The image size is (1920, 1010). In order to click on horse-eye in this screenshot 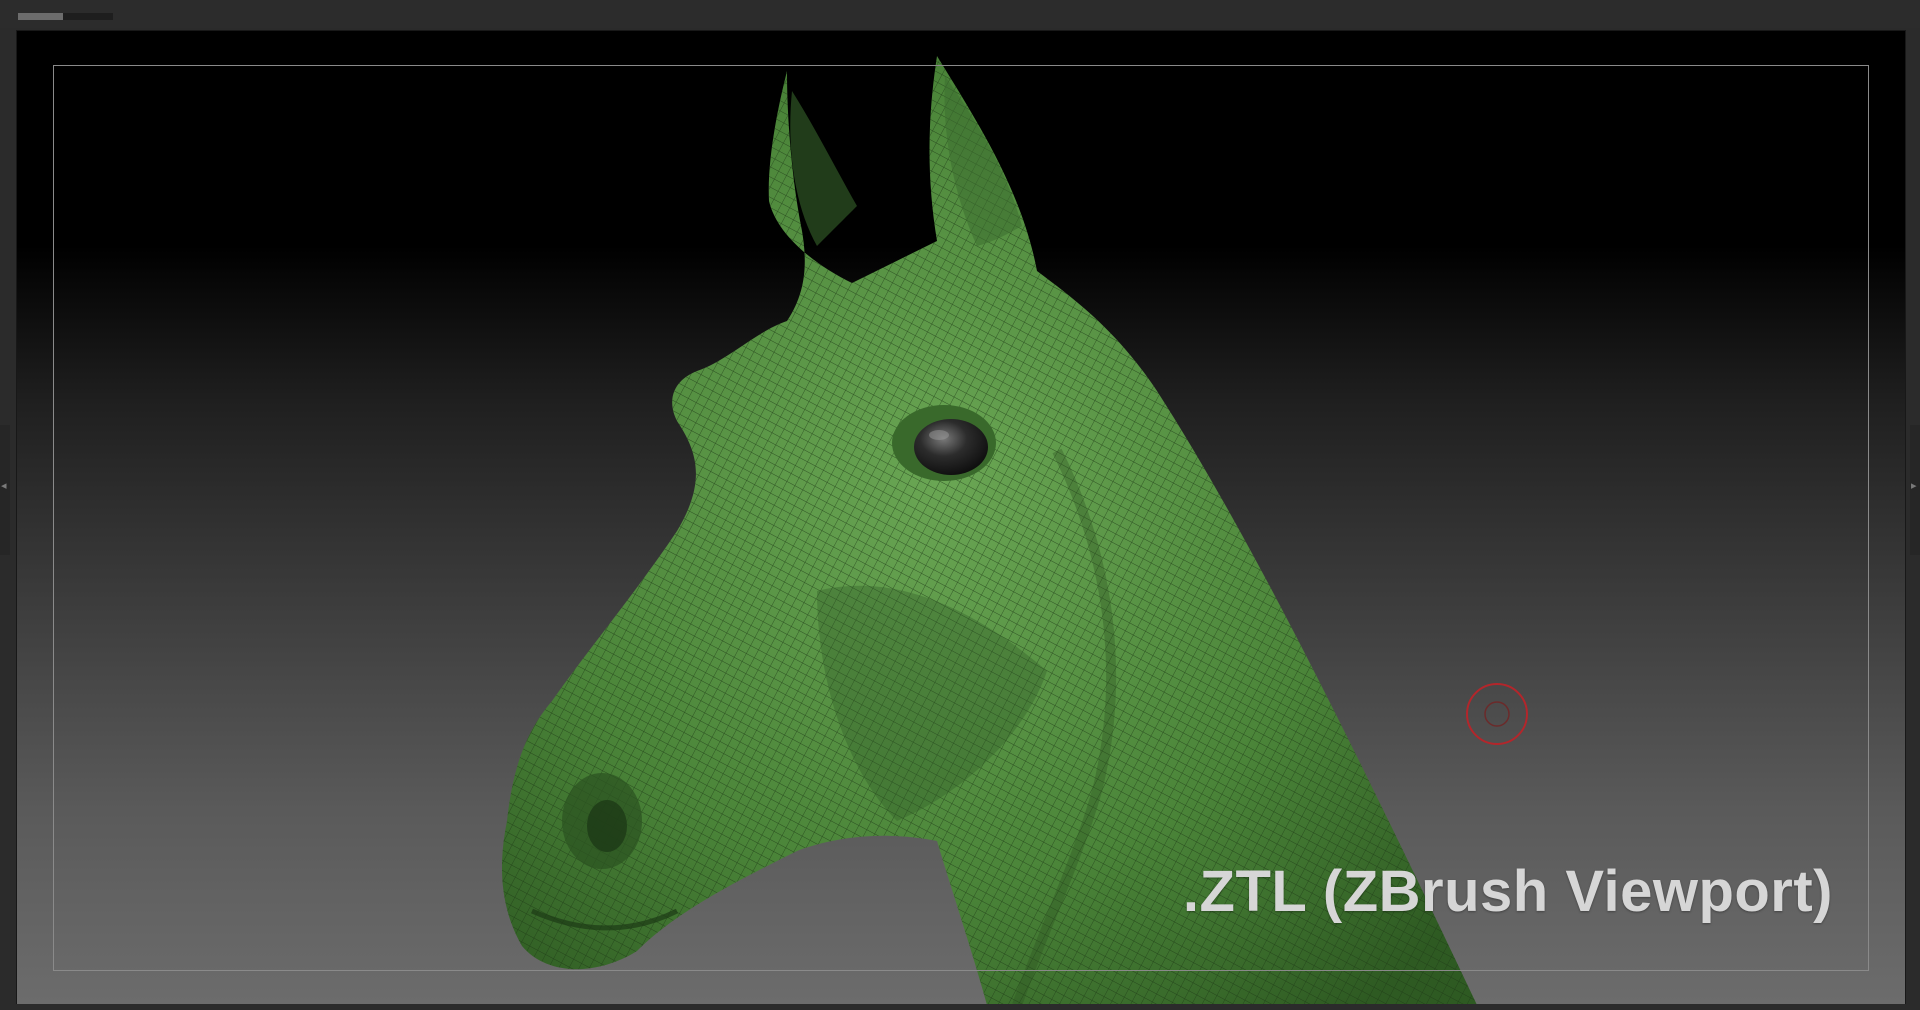, I will do `click(951, 447)`.